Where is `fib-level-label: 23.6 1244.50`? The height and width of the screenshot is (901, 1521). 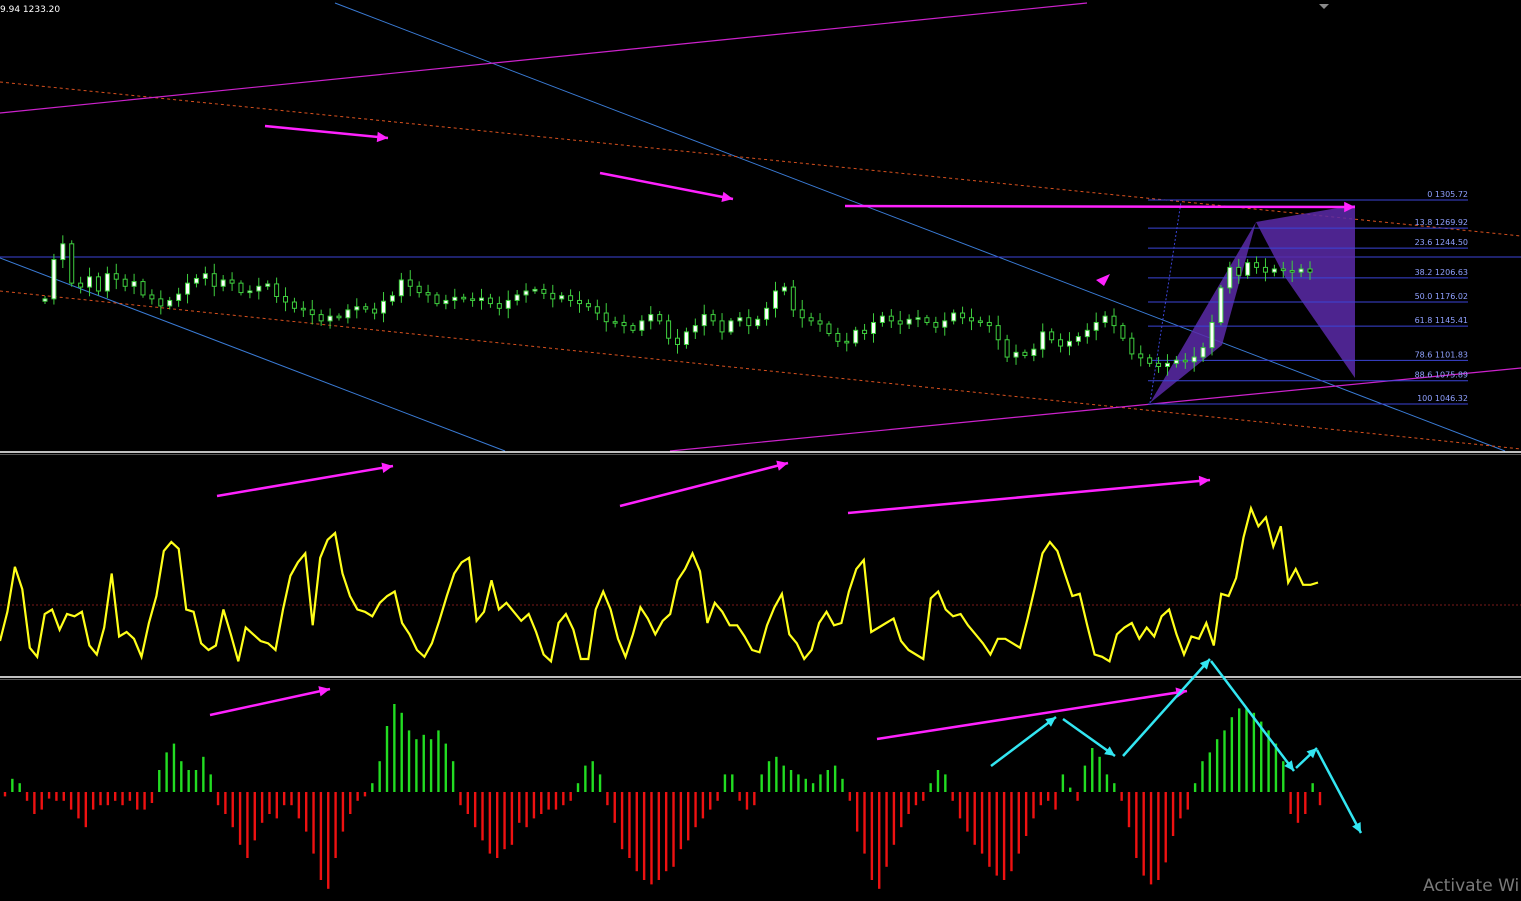
fib-level-label: 23.6 1244.50 is located at coordinates (1441, 242).